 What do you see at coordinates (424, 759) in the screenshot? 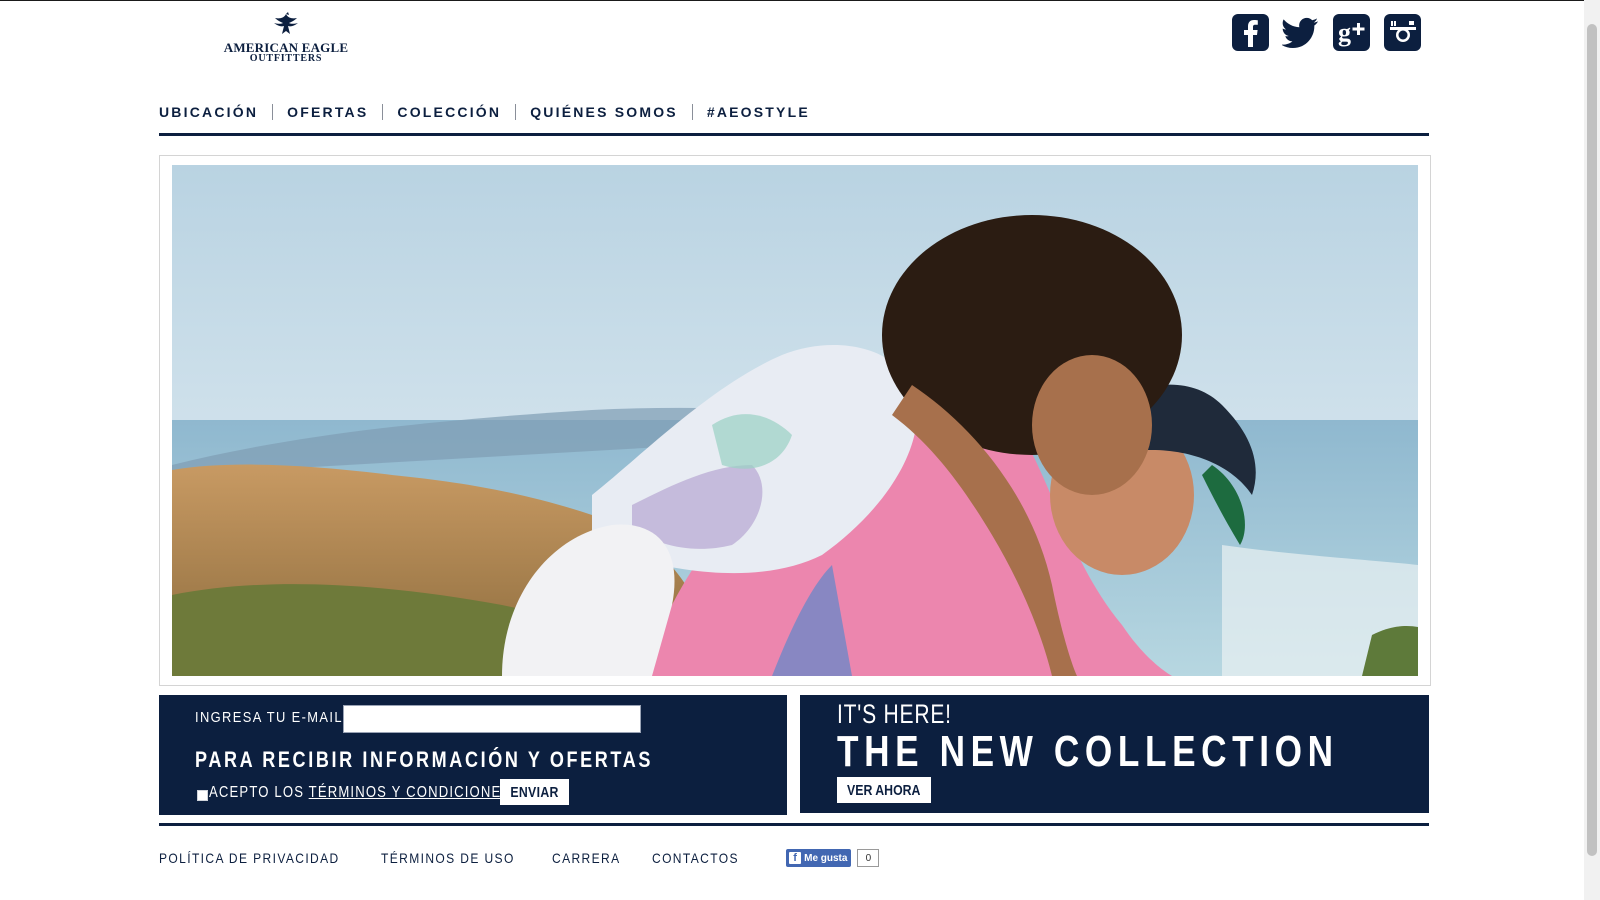
I see `newsletter-heading: PARA RECIBIR INFORMACIÓN Y OFERTAS` at bounding box center [424, 759].